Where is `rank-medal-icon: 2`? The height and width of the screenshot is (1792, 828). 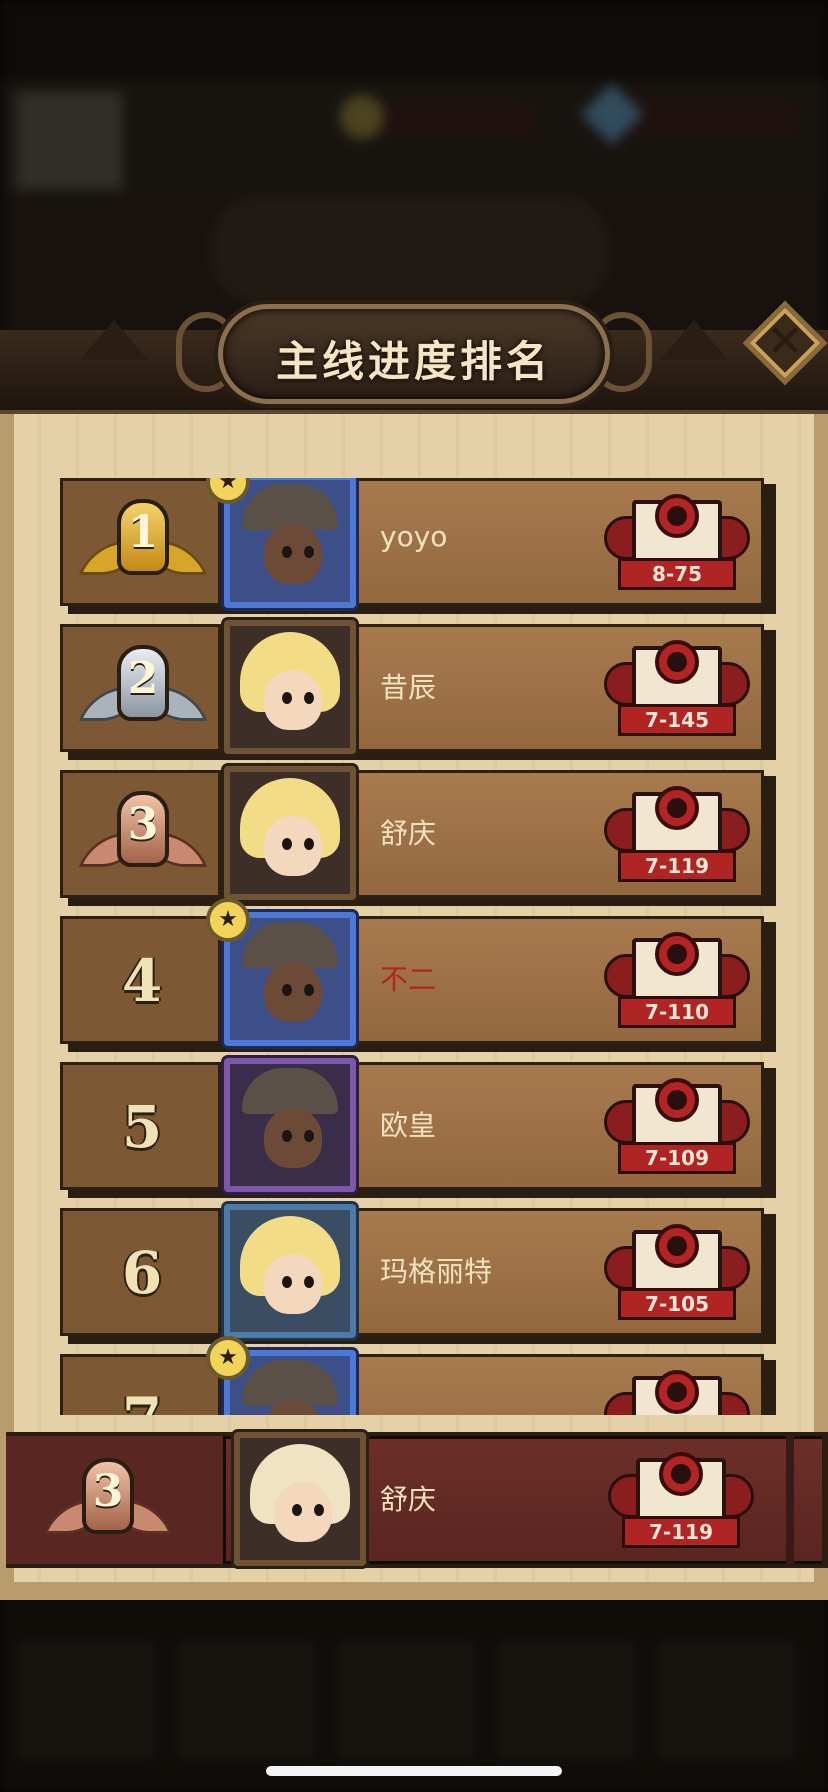
rank-medal-icon: 2 is located at coordinates (143, 691).